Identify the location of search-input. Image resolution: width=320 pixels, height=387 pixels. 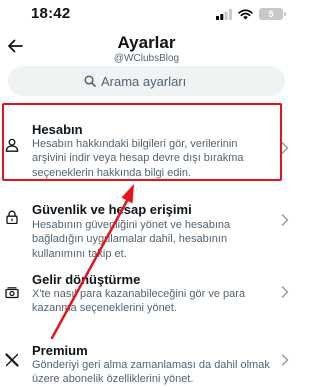
(155, 81).